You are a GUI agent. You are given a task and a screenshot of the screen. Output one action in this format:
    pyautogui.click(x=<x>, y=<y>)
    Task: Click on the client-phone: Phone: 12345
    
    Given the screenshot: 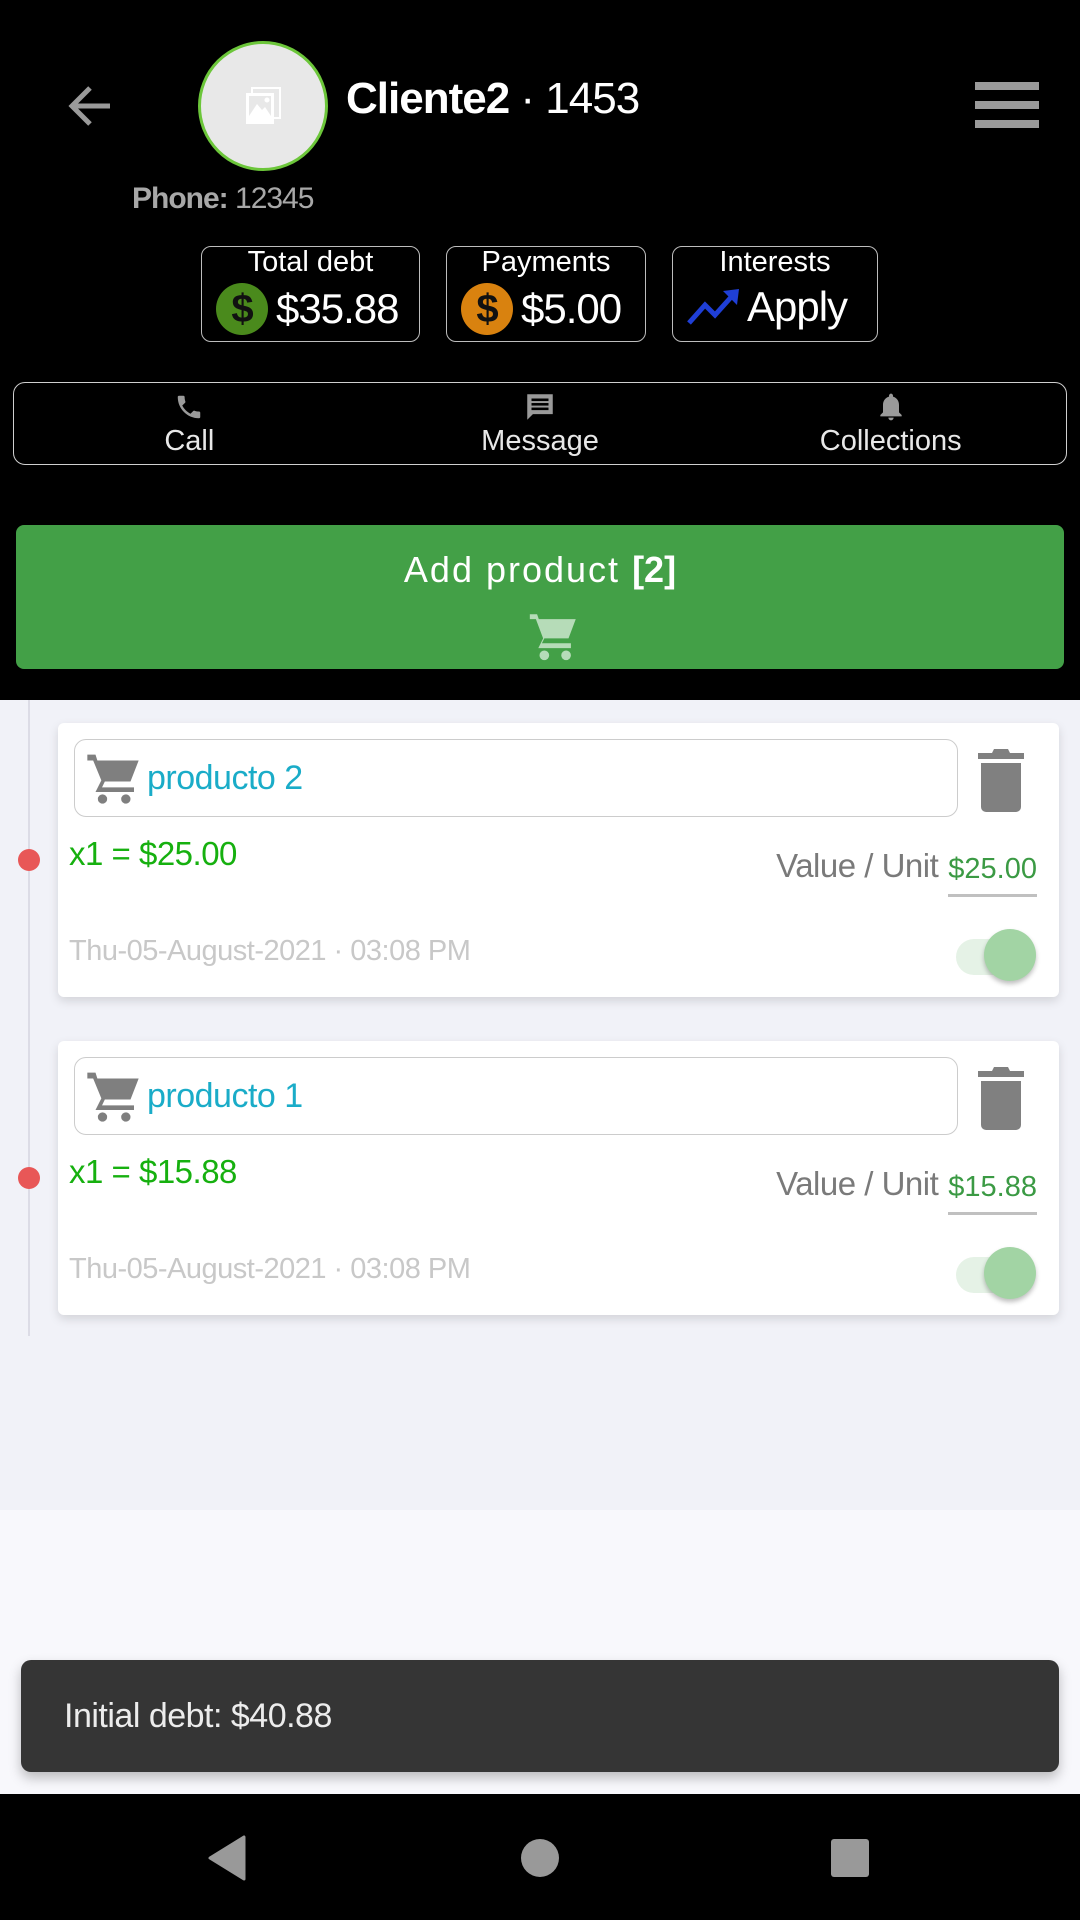 What is the action you would take?
    pyautogui.click(x=223, y=199)
    